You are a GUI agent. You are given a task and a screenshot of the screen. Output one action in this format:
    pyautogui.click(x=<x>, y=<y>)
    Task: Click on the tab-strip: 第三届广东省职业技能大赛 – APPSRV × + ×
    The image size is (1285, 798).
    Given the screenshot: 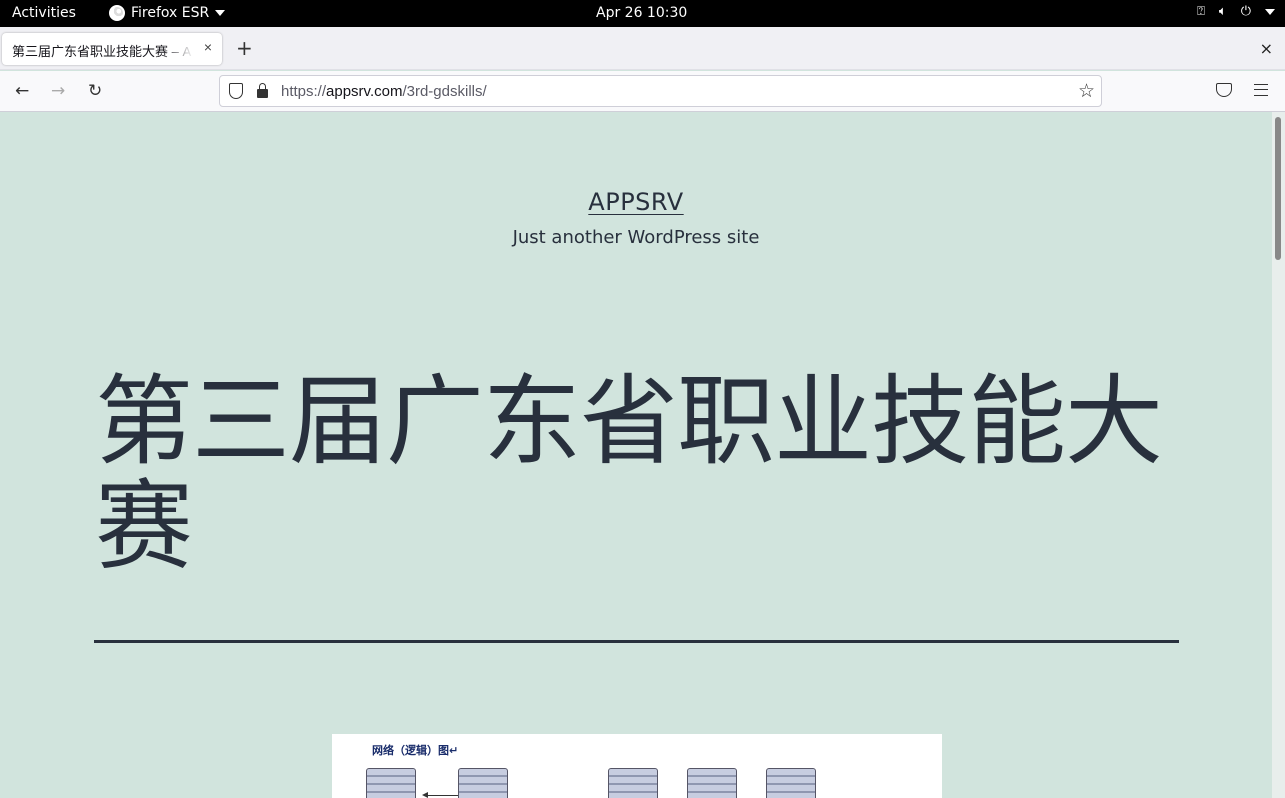 What is the action you would take?
    pyautogui.click(x=642, y=48)
    